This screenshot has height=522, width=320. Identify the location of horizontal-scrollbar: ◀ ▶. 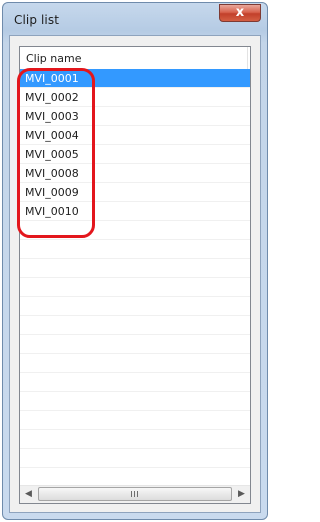
(135, 494).